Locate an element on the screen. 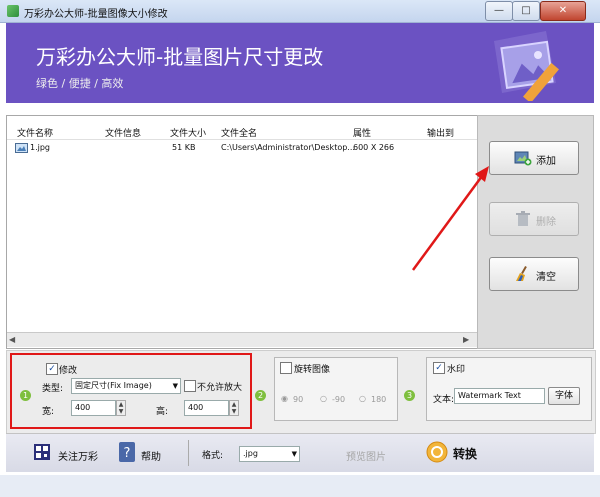 Image resolution: width=600 pixels, height=497 pixels. convert-icon is located at coordinates (437, 452).